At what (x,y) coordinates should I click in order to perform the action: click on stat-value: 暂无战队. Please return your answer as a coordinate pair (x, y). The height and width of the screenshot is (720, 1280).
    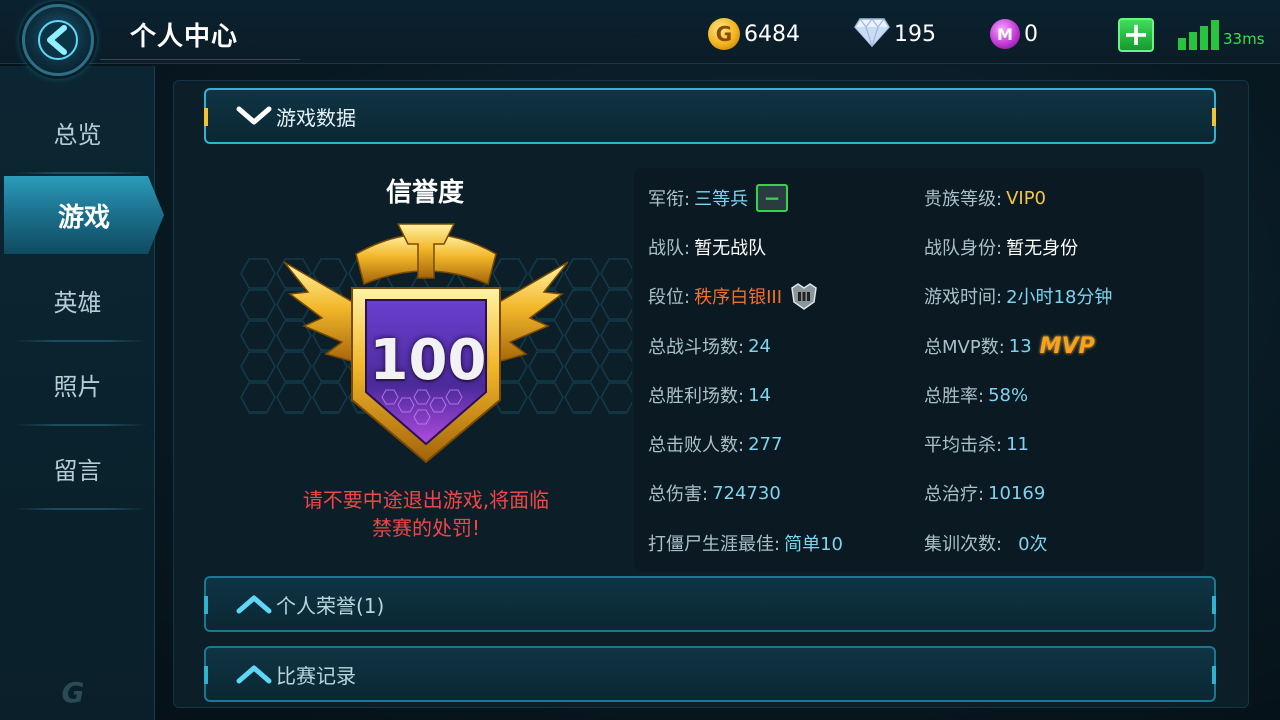
    Looking at the image, I should click on (730, 248).